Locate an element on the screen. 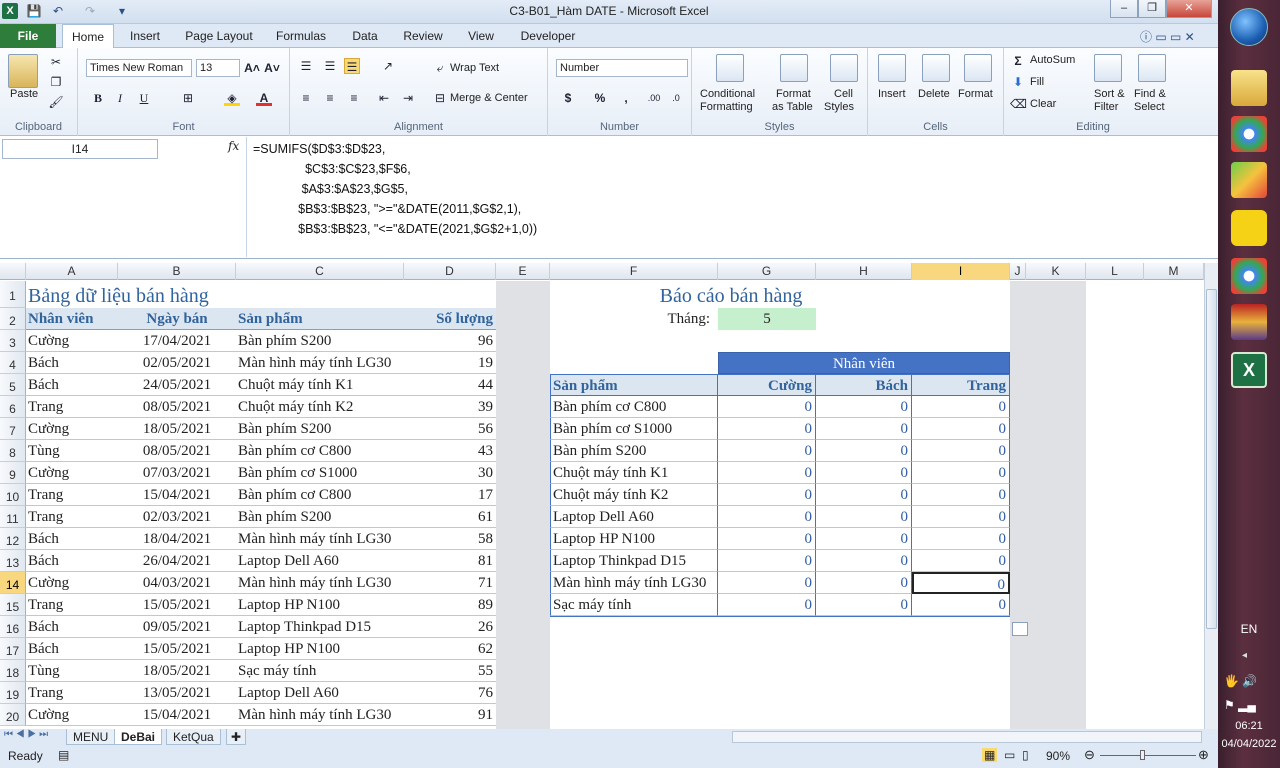  data-table-cell: 04/03/2021 is located at coordinates (177, 583).